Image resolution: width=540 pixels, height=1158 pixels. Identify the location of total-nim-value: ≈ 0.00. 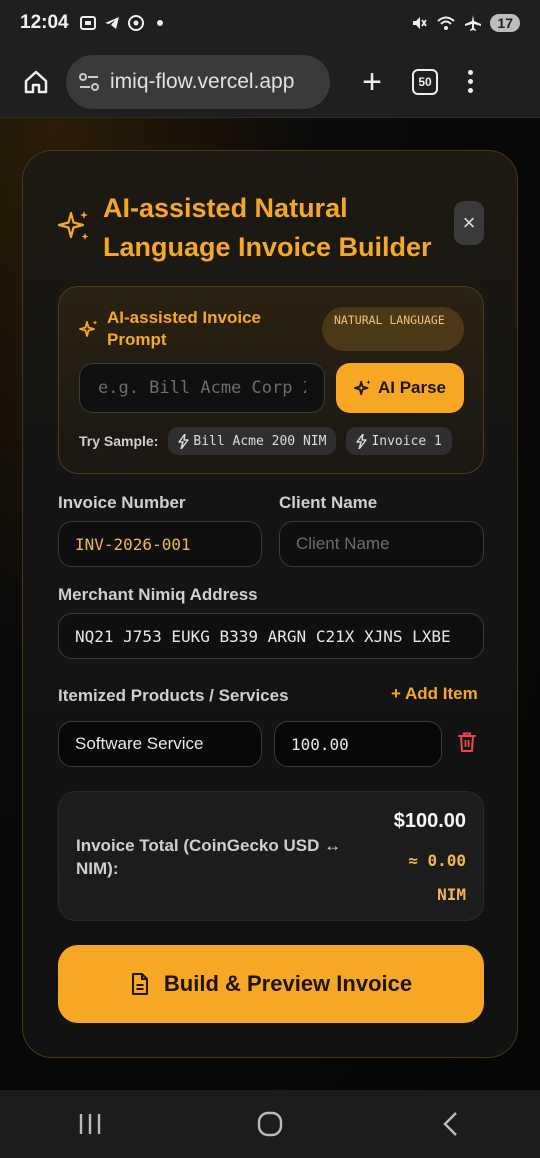
(437, 860).